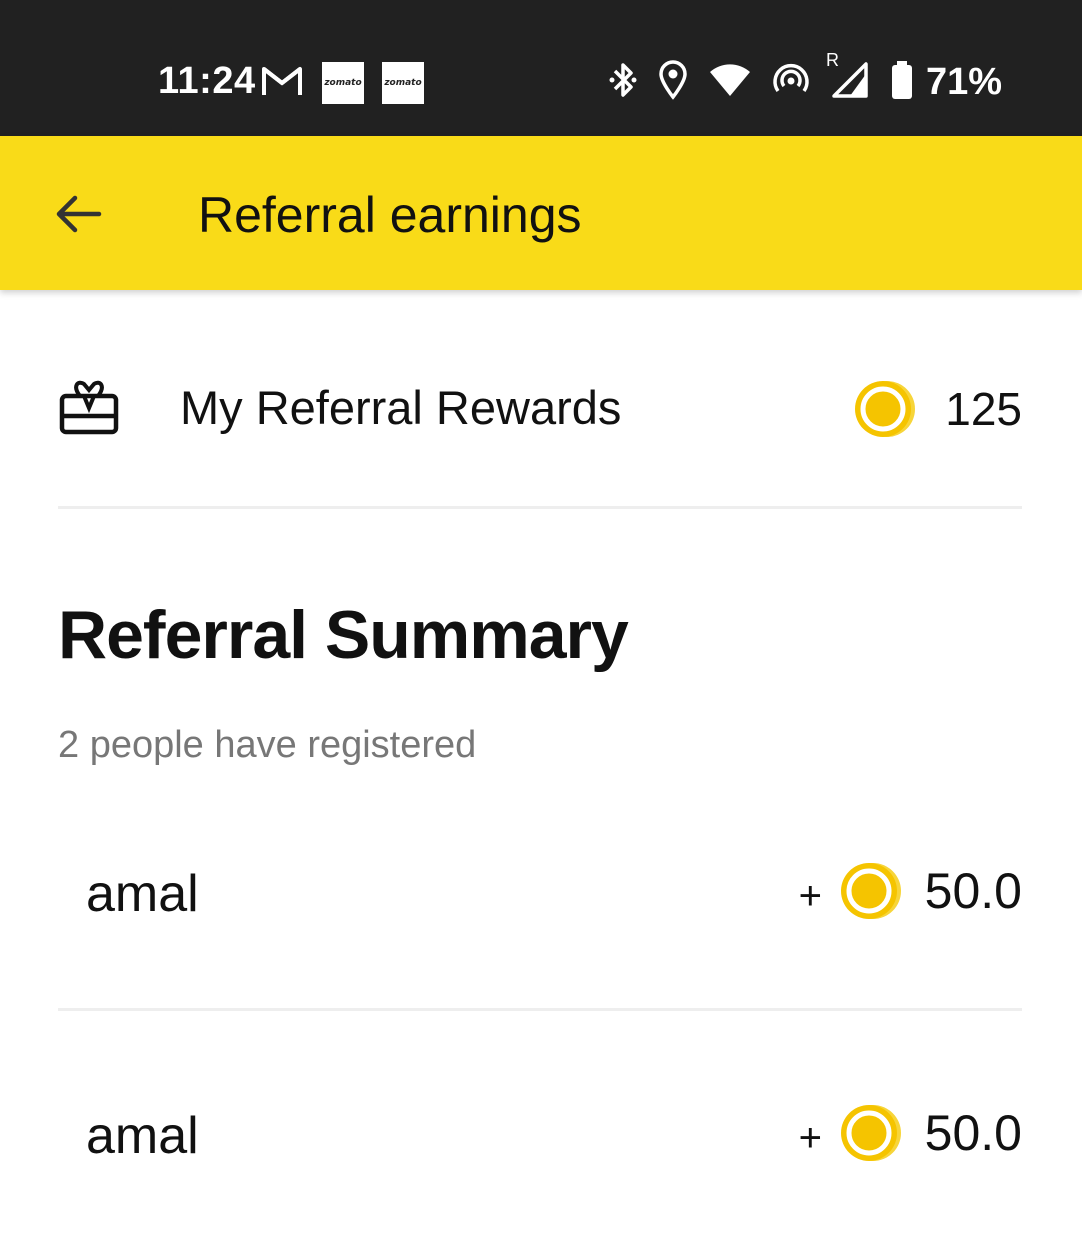  Describe the element at coordinates (89, 407) in the screenshot. I see `gift-card-icon` at that location.